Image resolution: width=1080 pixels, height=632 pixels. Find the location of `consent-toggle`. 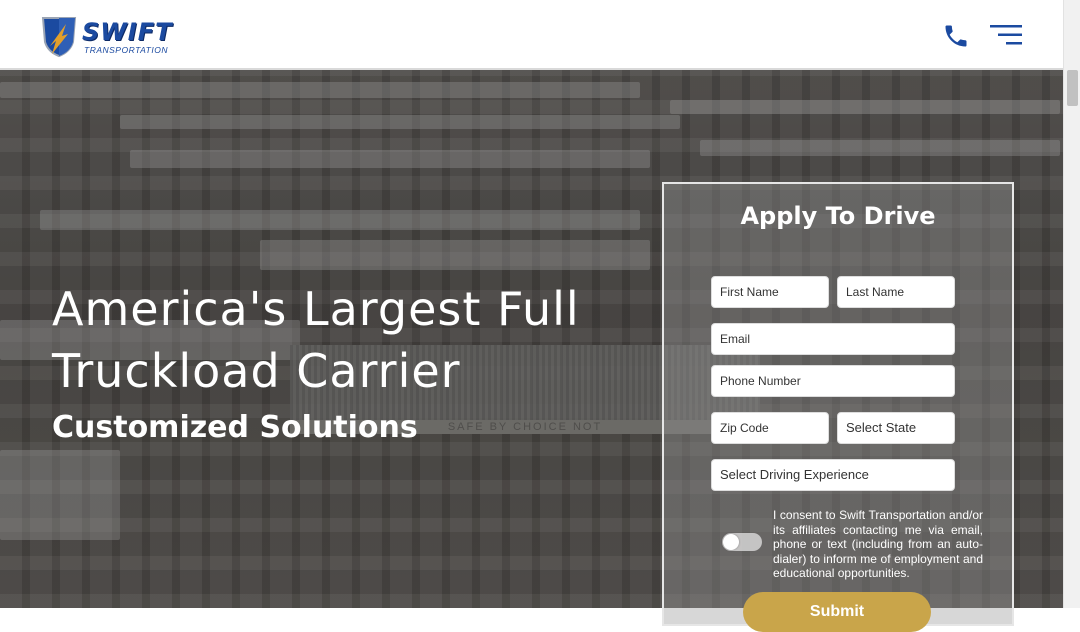

consent-toggle is located at coordinates (742, 542).